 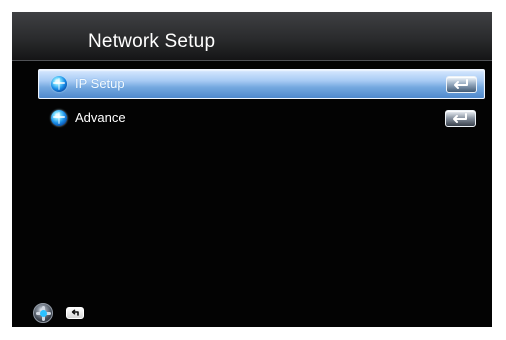 What do you see at coordinates (252, 36) in the screenshot?
I see `header-bar: Network Setup` at bounding box center [252, 36].